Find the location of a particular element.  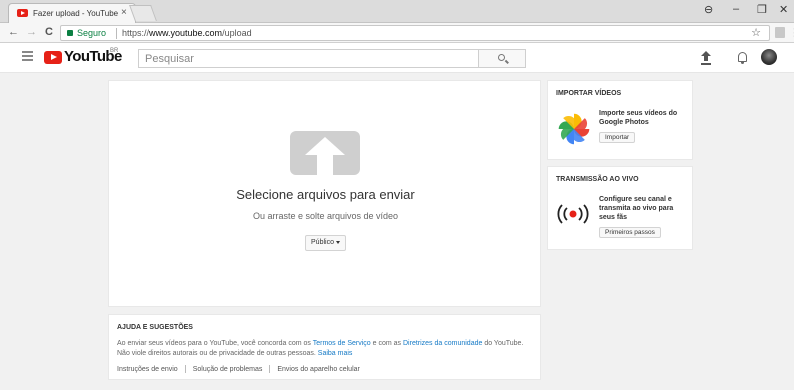

minimize-button: – is located at coordinates (736, 9).